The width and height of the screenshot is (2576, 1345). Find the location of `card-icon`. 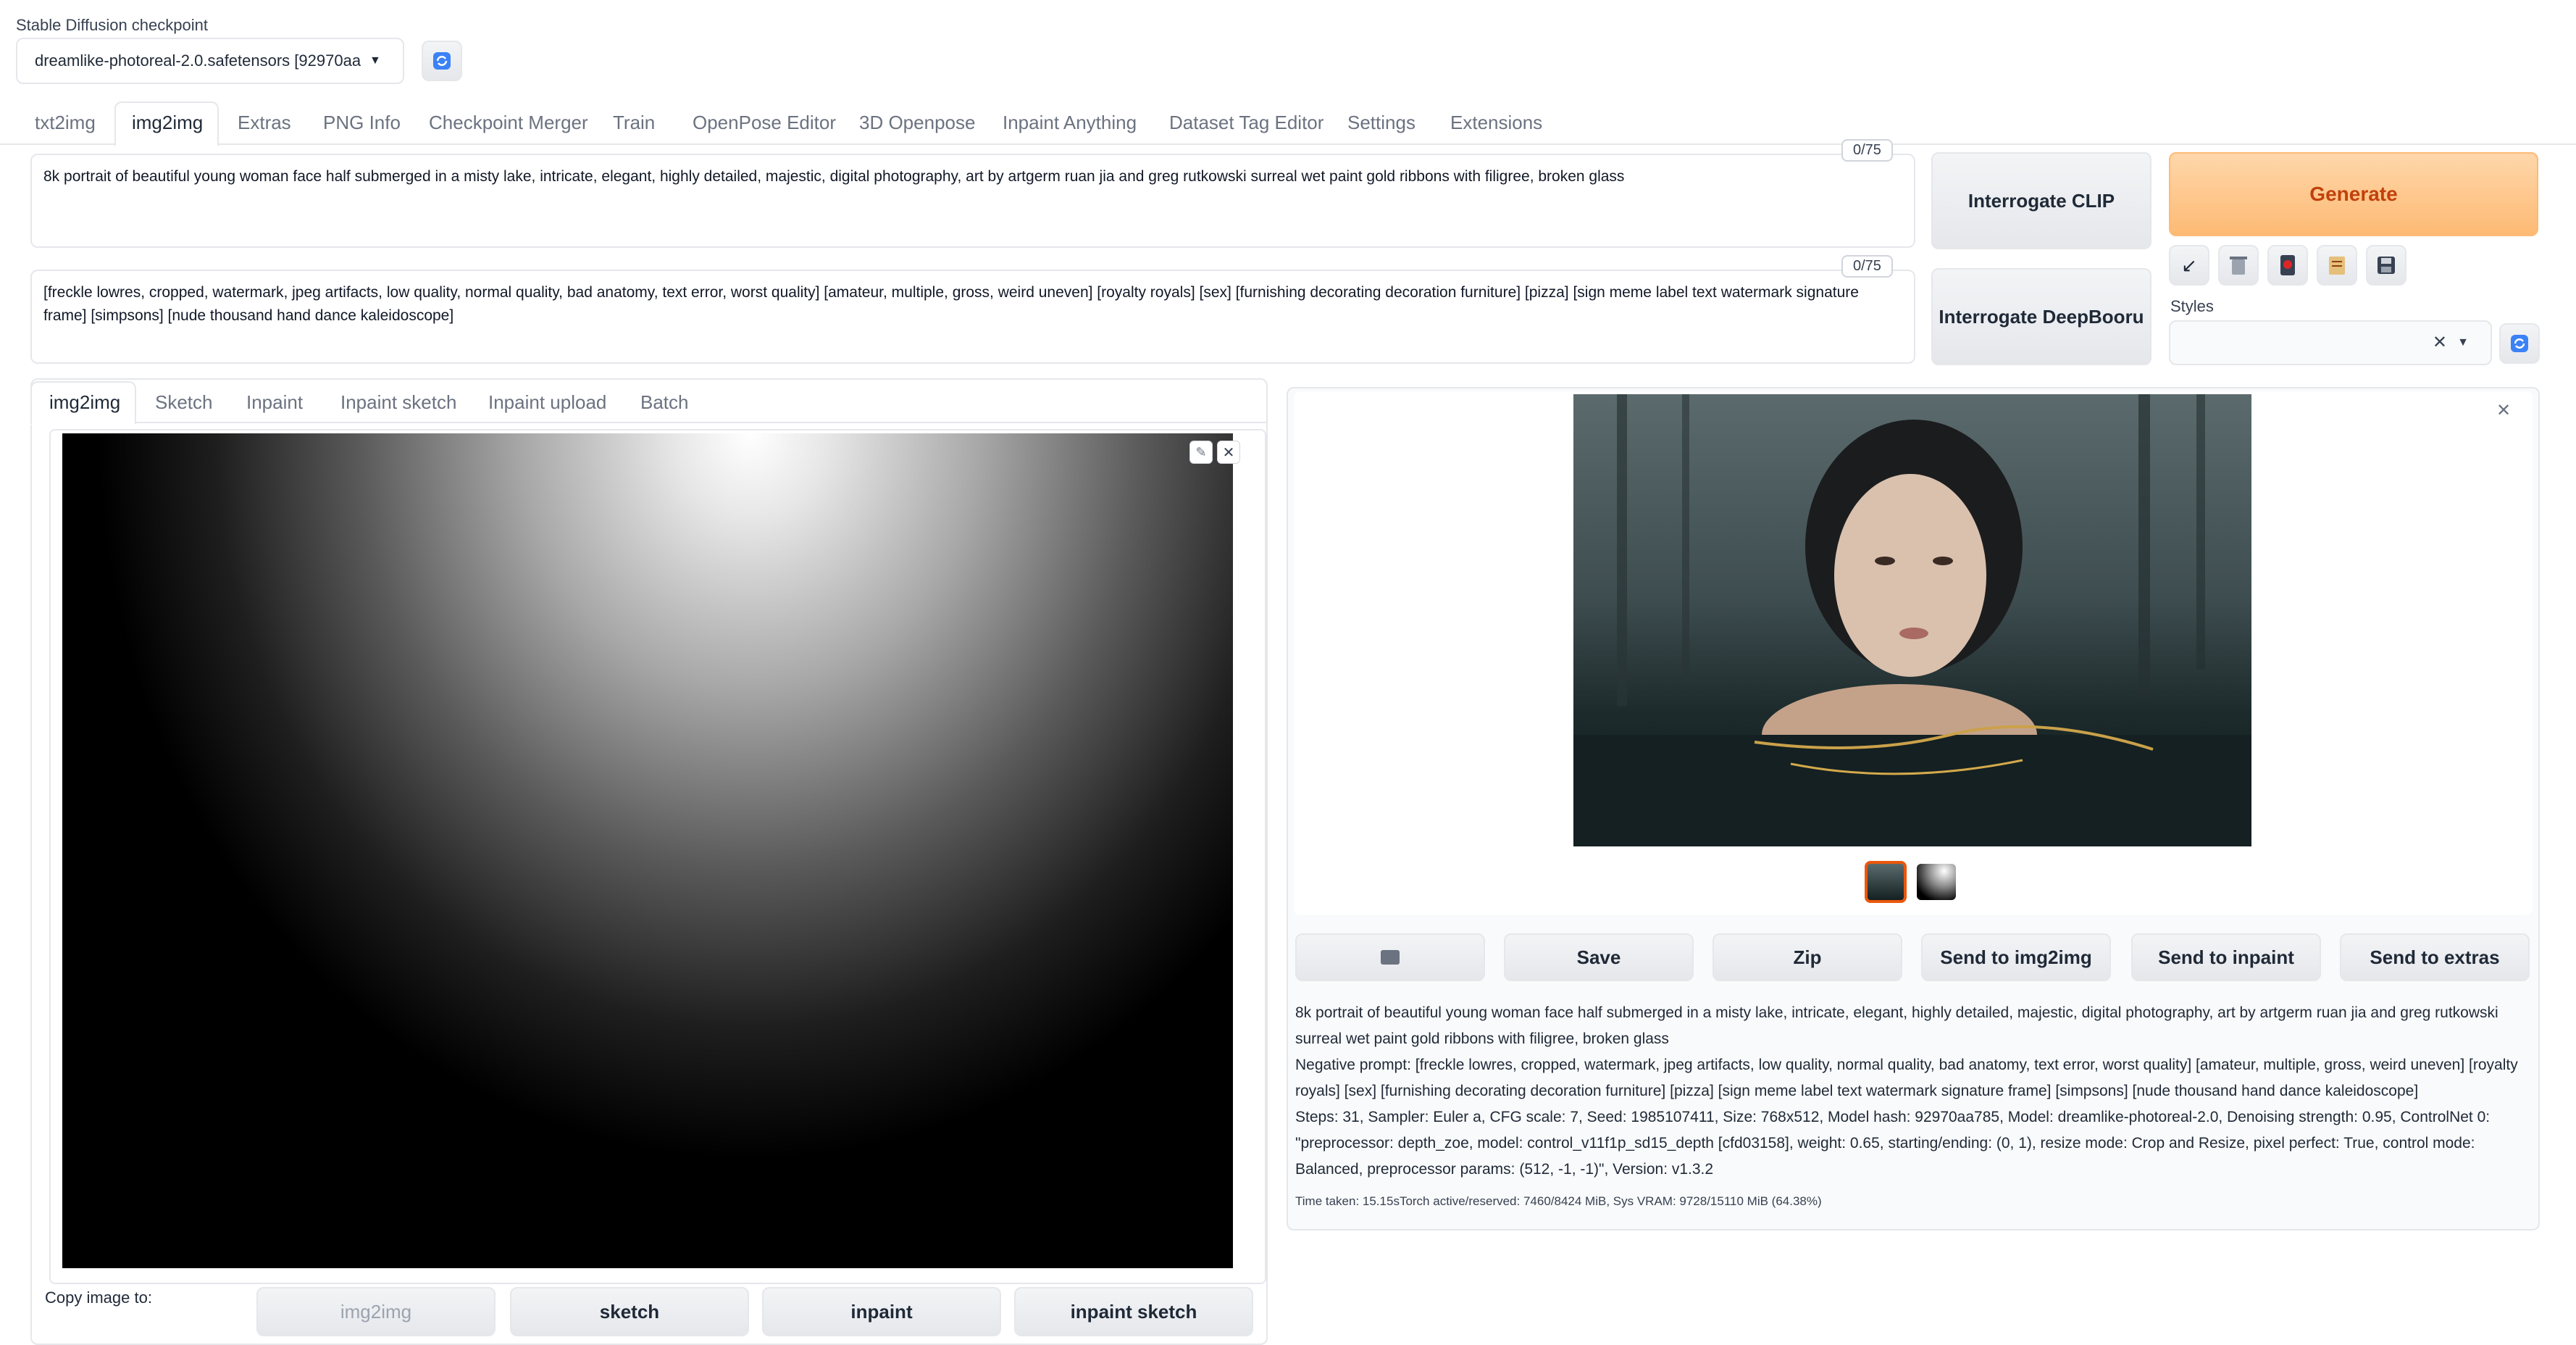

card-icon is located at coordinates (2287, 265).